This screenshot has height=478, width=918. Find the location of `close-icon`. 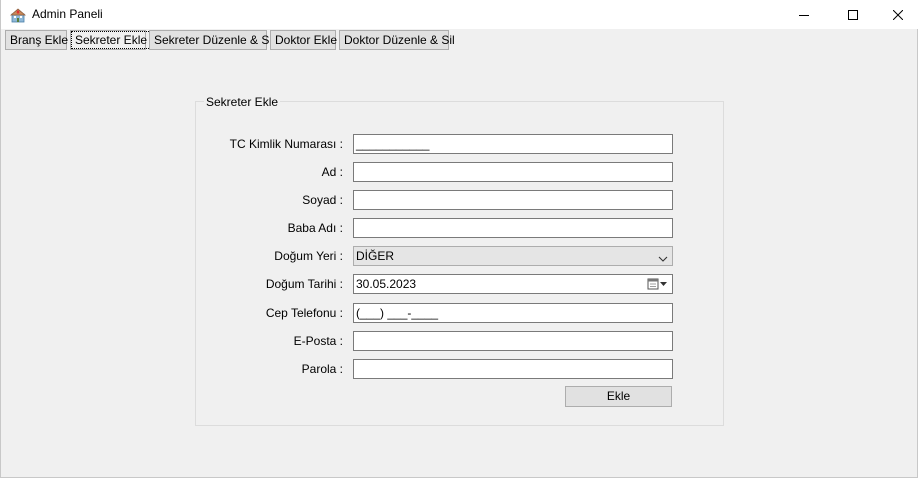

close-icon is located at coordinates (898, 14).